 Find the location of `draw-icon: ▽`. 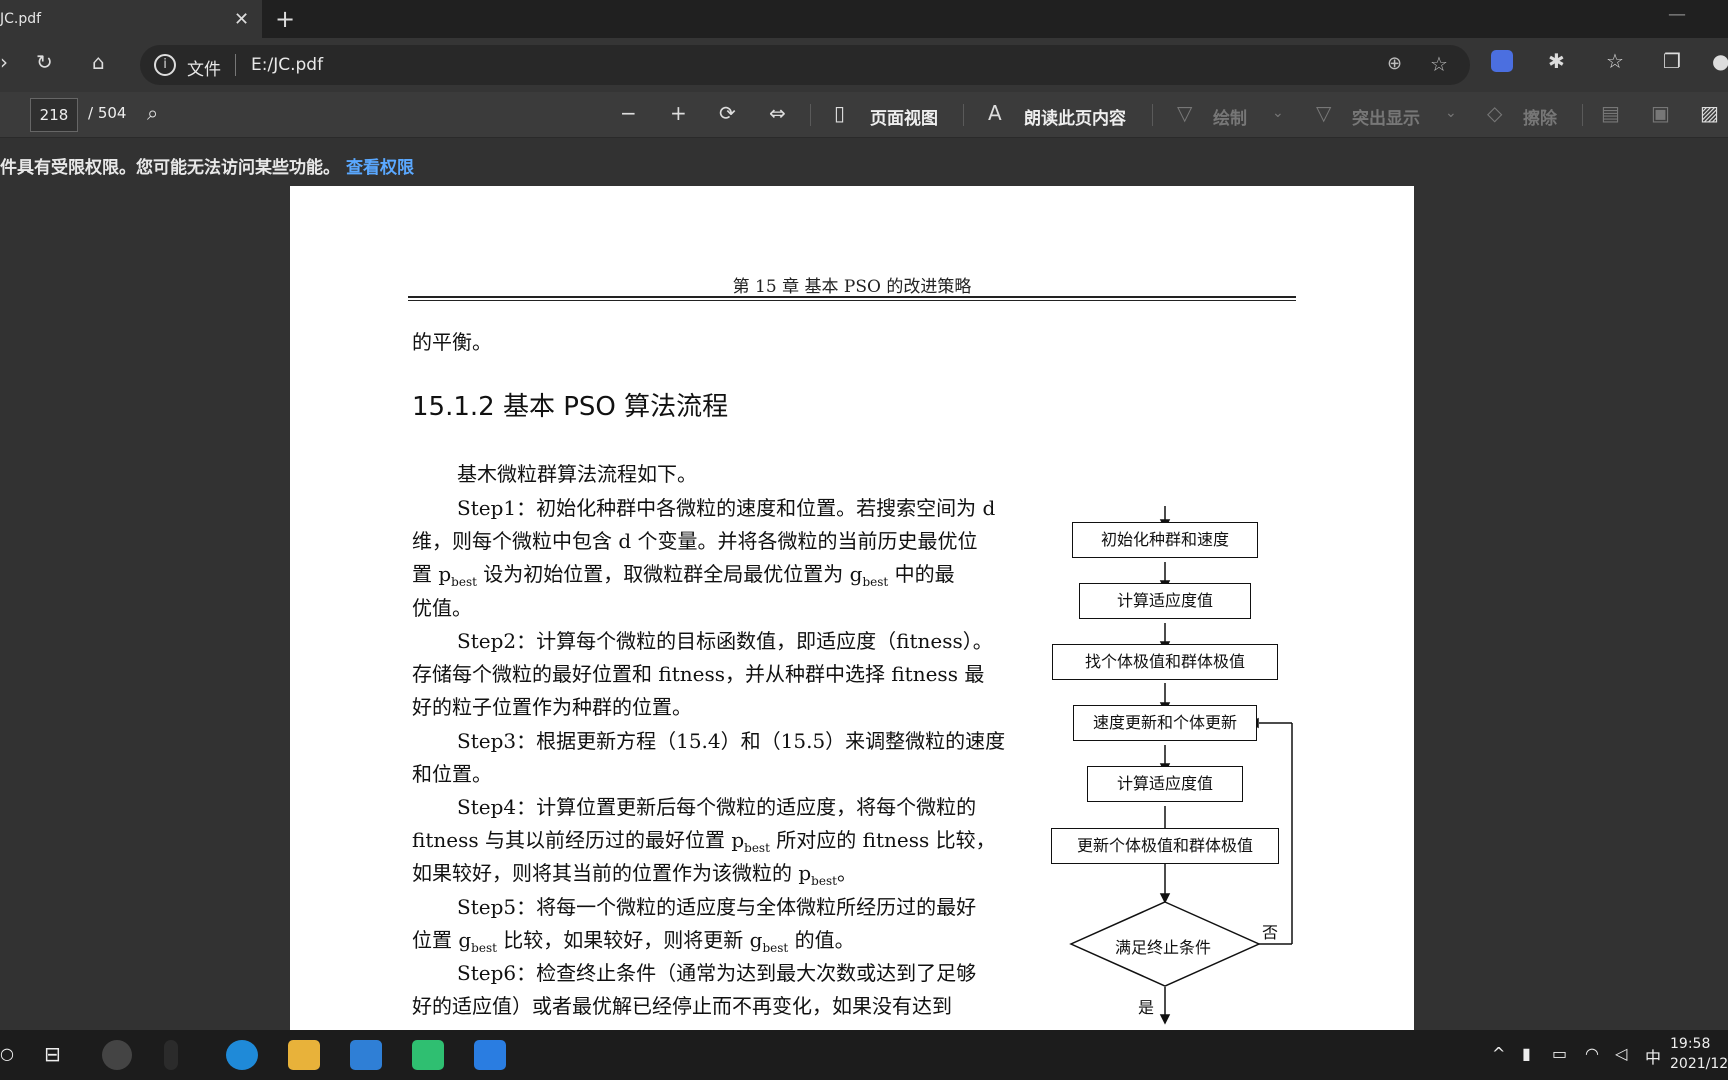

draw-icon: ▽ is located at coordinates (1184, 113).